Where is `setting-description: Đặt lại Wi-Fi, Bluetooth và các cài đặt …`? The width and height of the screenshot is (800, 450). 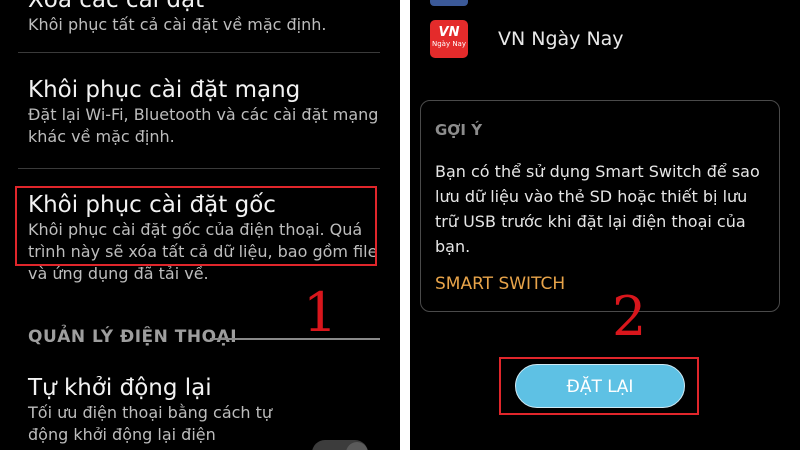
setting-description: Đặt lại Wi-Fi, Bluetooth và các cài đặt … is located at coordinates (203, 125).